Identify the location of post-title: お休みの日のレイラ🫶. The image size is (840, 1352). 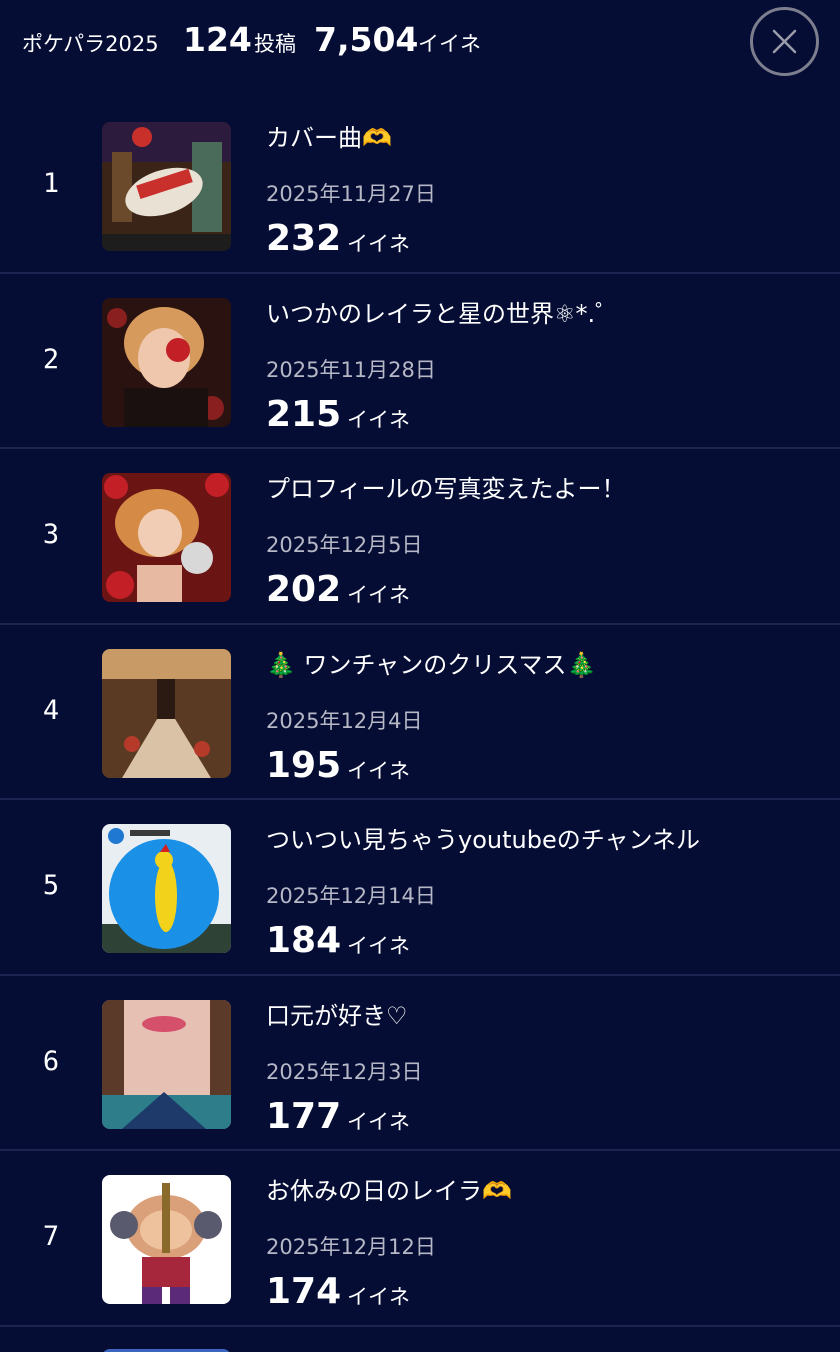
(389, 1191).